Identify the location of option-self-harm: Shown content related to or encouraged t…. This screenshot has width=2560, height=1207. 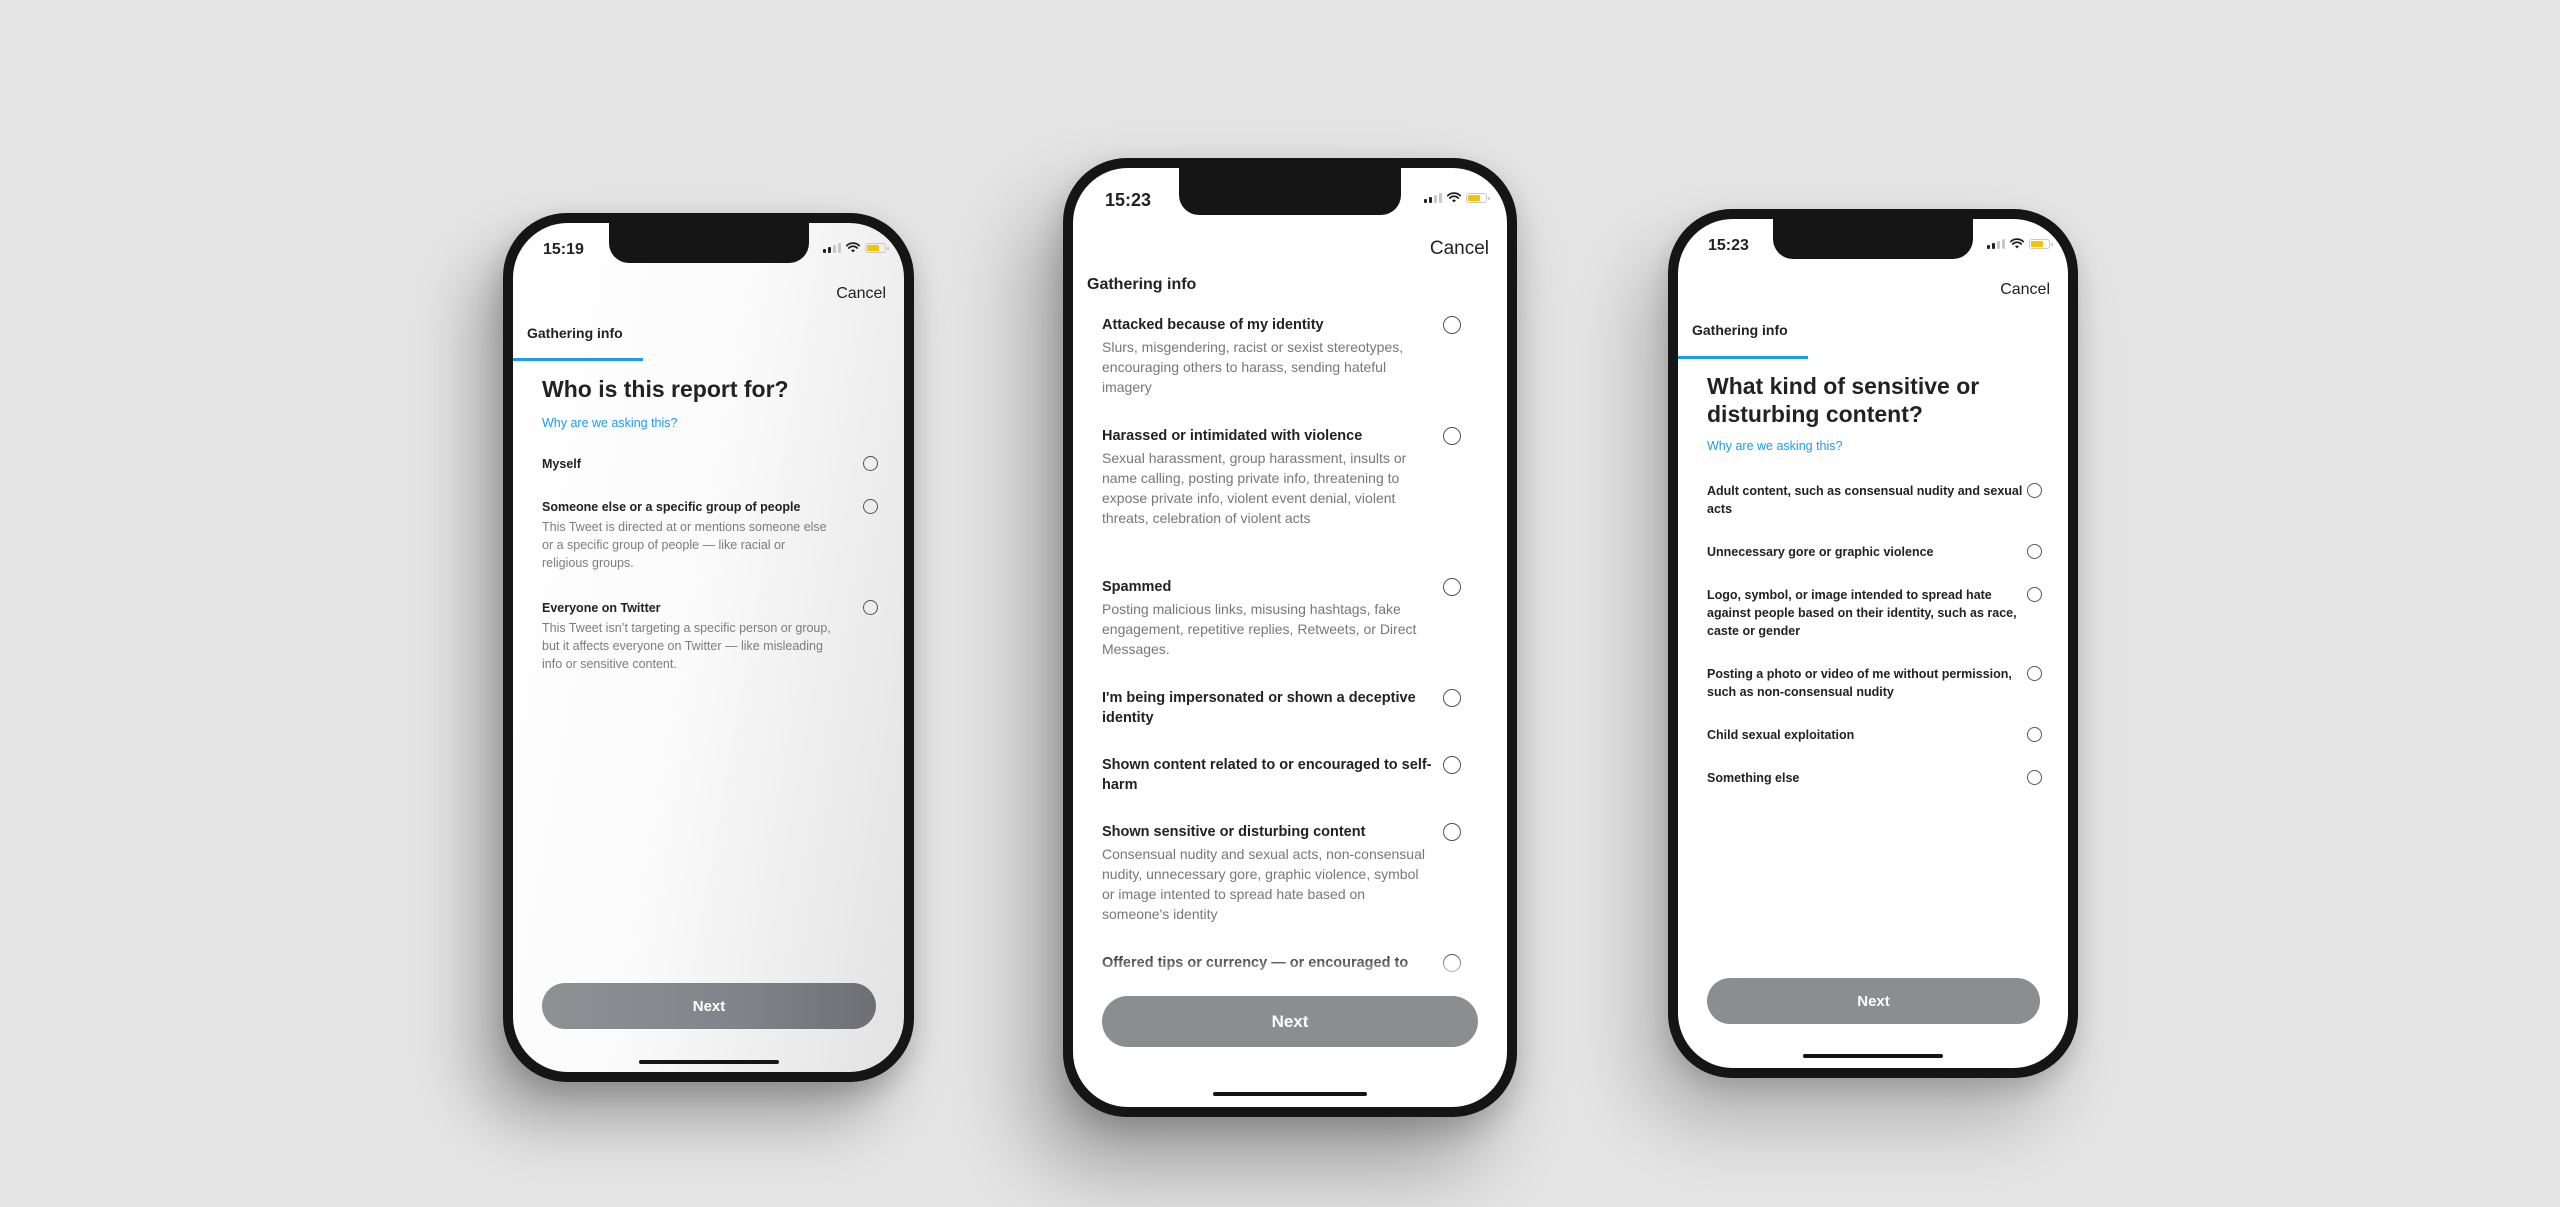
(1281, 775).